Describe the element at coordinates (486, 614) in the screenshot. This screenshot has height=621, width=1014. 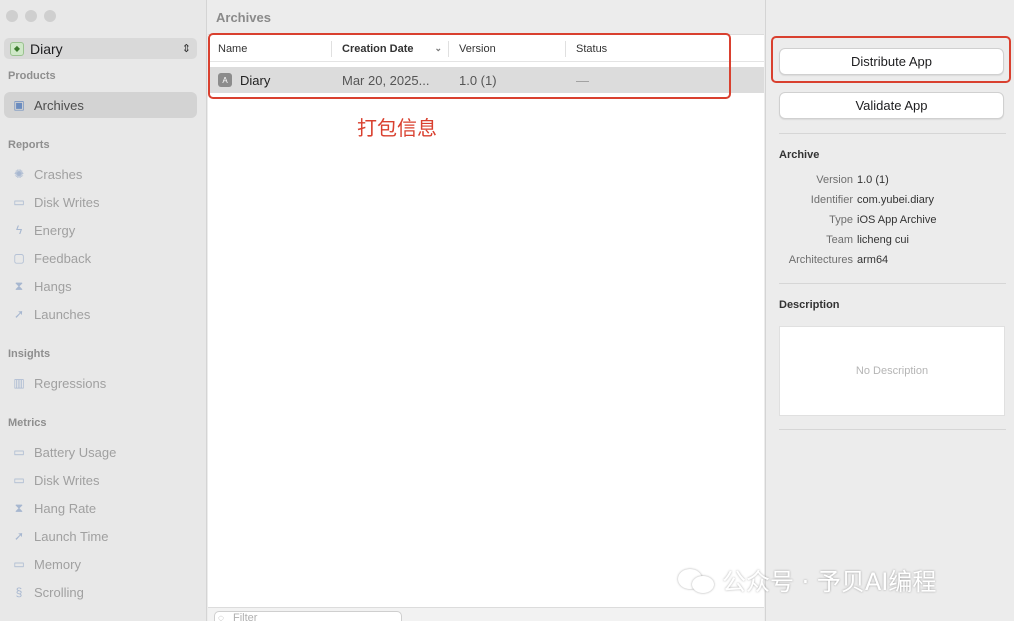
I see `bottom-bar: ◌ Filter` at that location.